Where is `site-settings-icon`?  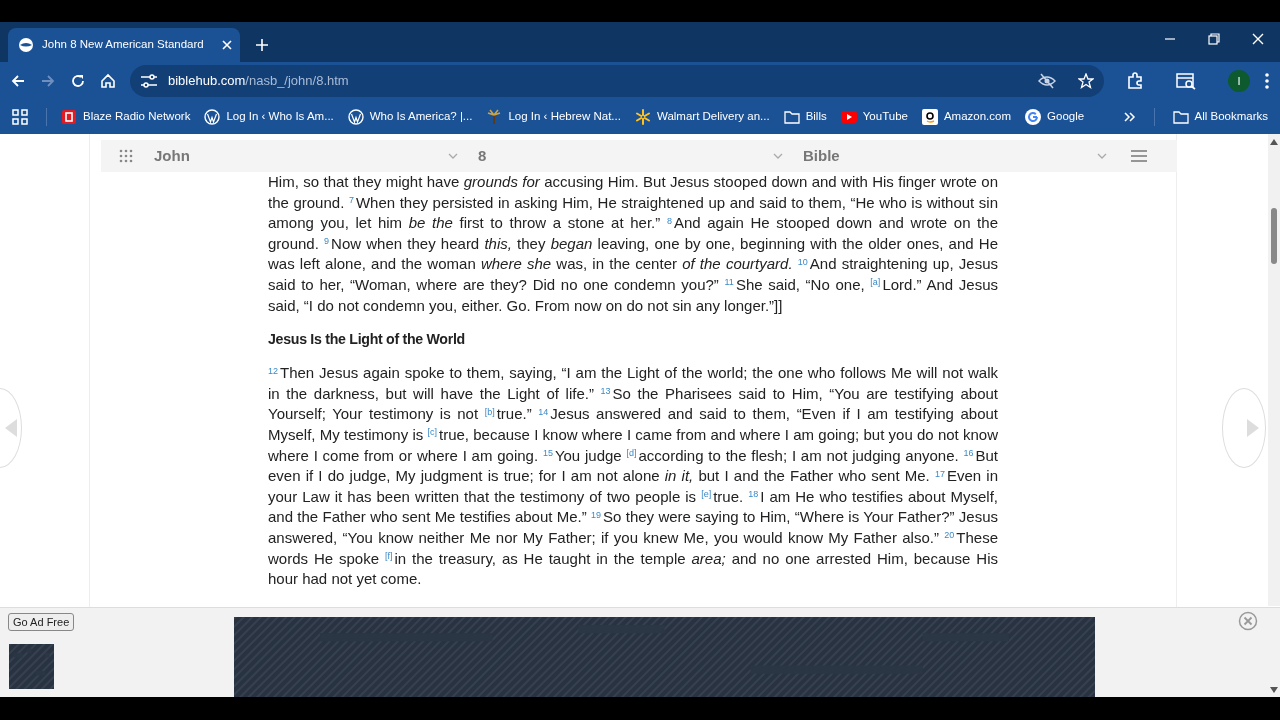
site-settings-icon is located at coordinates (149, 81).